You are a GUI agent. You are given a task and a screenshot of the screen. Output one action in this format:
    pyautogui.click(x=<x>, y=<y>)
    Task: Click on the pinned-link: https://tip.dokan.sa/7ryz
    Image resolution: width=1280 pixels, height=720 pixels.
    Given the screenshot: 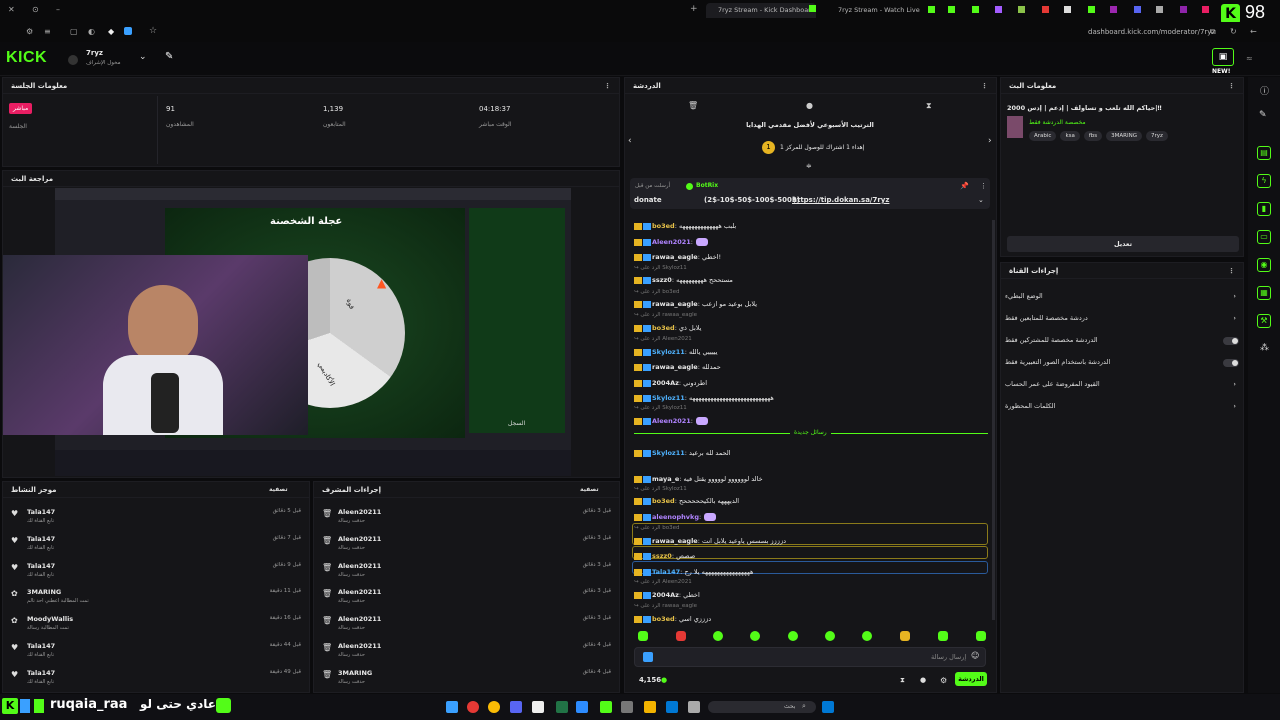 What is the action you would take?
    pyautogui.click(x=840, y=200)
    